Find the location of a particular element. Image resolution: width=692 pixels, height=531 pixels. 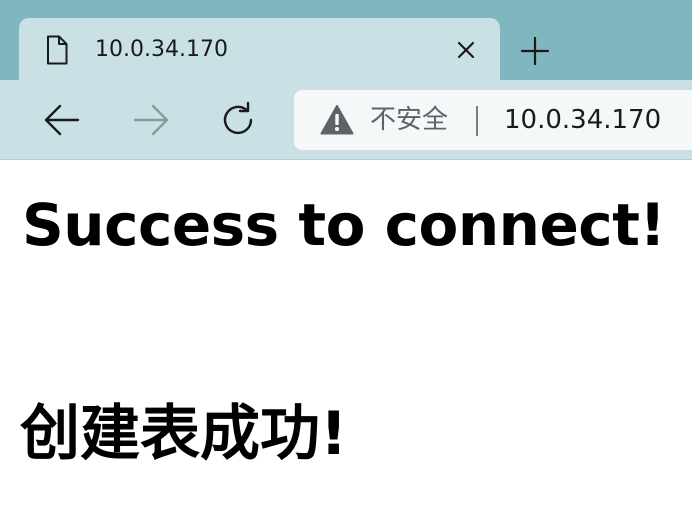

back-arrow-icon is located at coordinates (62, 120).